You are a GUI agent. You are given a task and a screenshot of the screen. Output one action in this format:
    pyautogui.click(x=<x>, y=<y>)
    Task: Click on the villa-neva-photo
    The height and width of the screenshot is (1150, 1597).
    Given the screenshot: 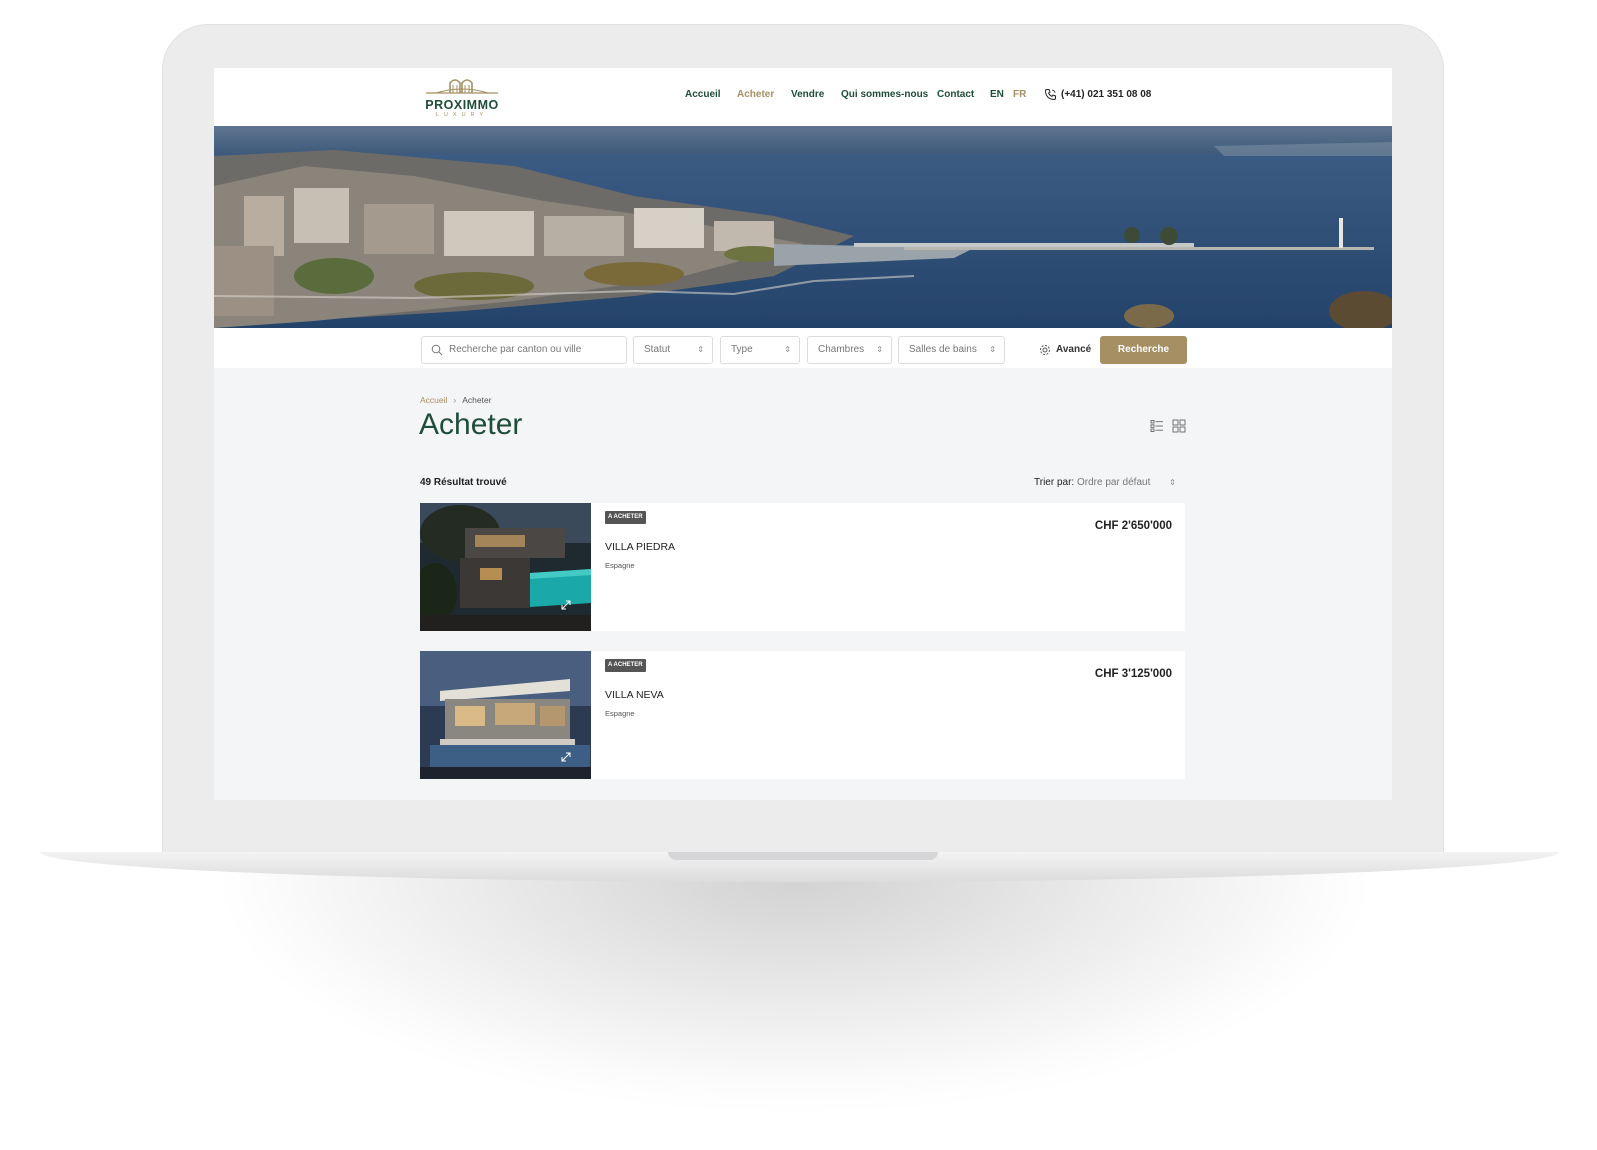 What is the action you would take?
    pyautogui.click(x=505, y=715)
    